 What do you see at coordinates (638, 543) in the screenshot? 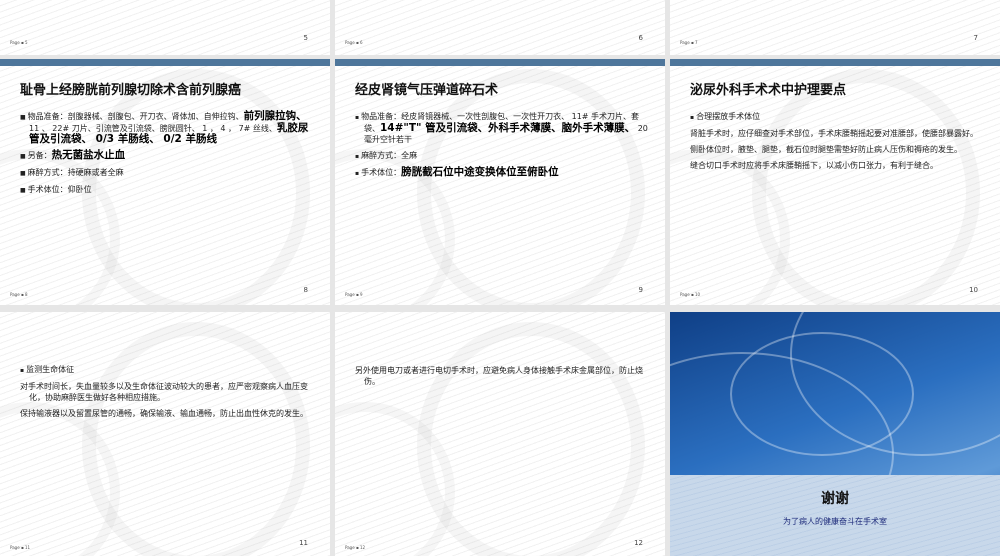
I see `slide-number: 12` at bounding box center [638, 543].